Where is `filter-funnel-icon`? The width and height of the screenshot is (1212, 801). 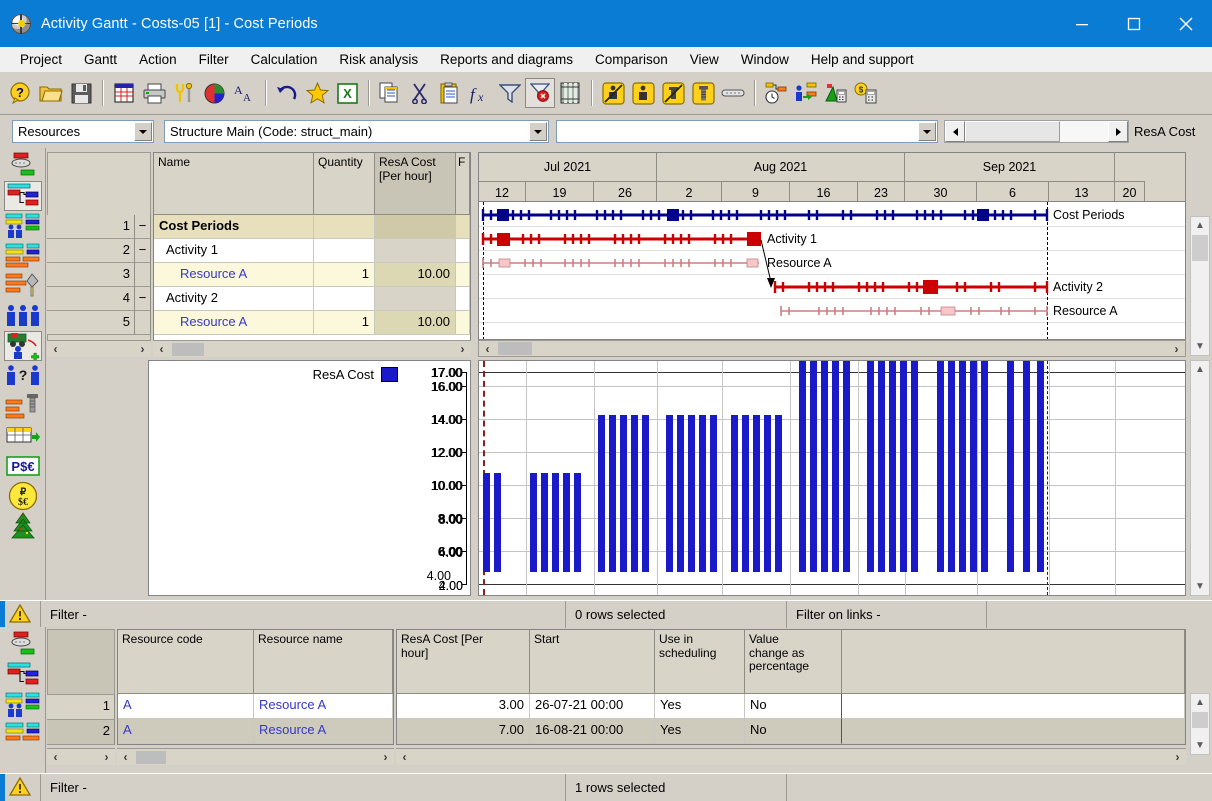
filter-funnel-icon is located at coordinates (510, 93).